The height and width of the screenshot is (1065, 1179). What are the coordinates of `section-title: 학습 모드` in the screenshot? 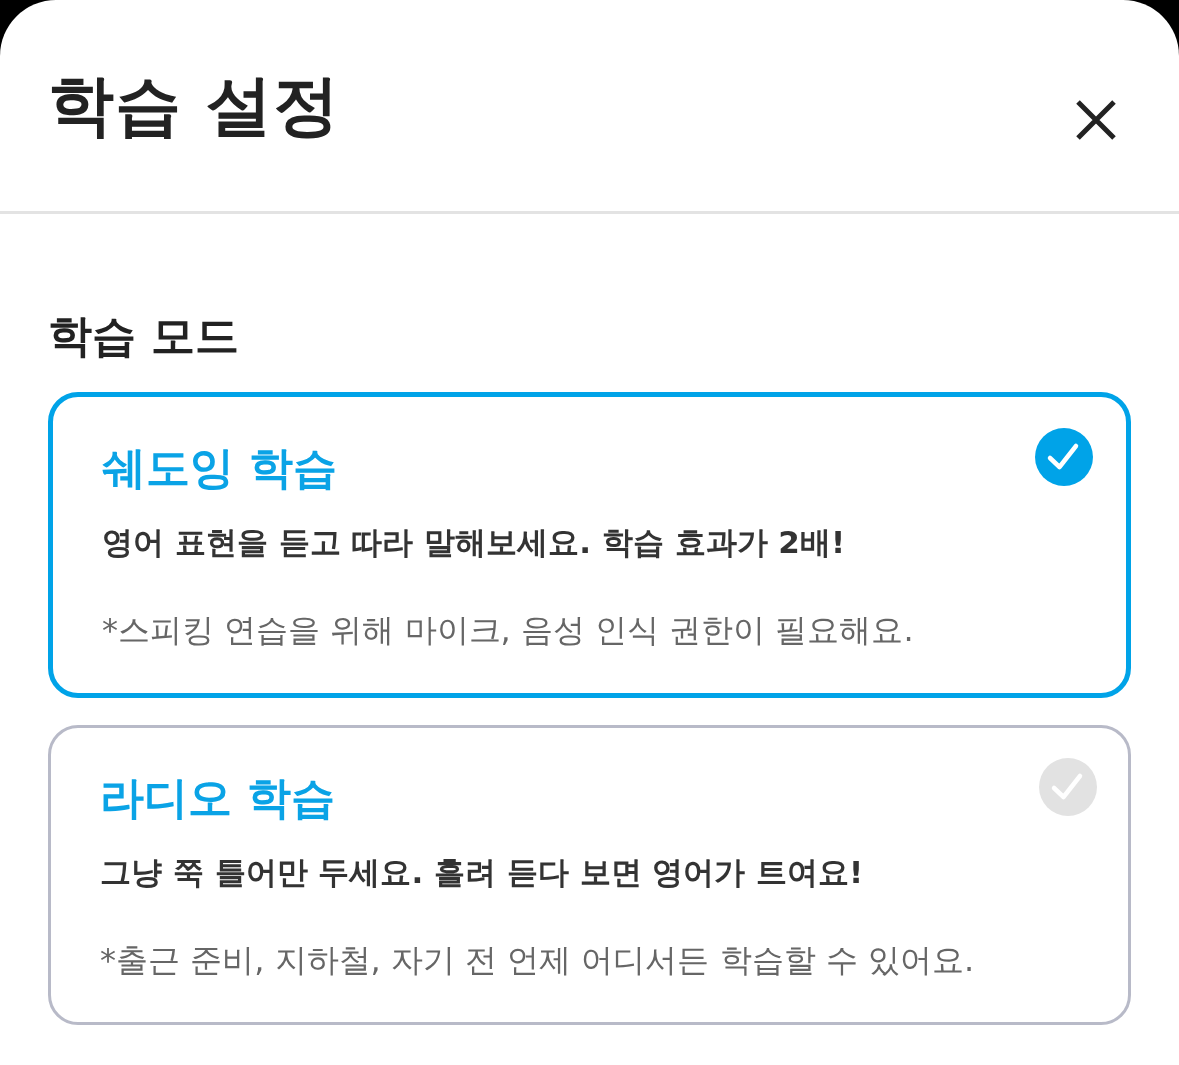 It's located at (144, 336).